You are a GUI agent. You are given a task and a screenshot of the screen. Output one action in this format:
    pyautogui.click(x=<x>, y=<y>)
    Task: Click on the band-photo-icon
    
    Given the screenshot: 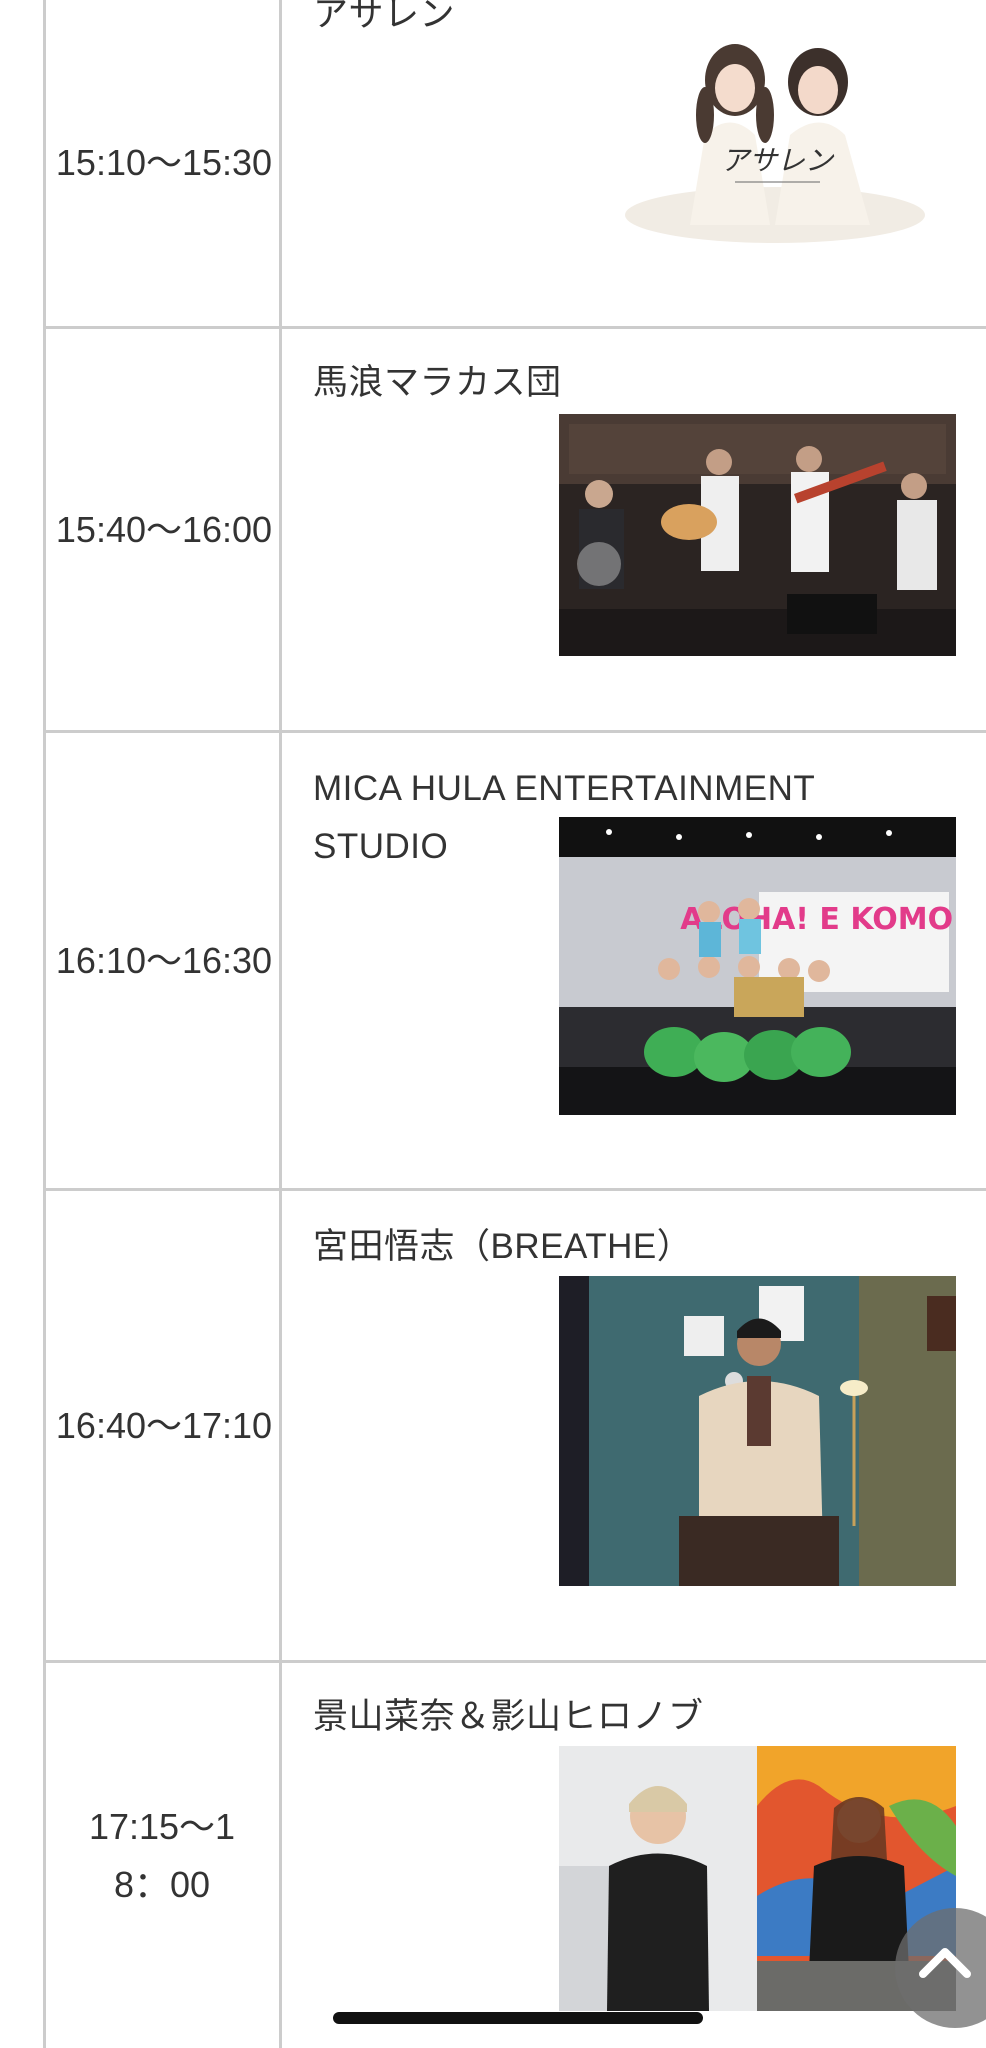 What is the action you would take?
    pyautogui.click(x=757, y=535)
    